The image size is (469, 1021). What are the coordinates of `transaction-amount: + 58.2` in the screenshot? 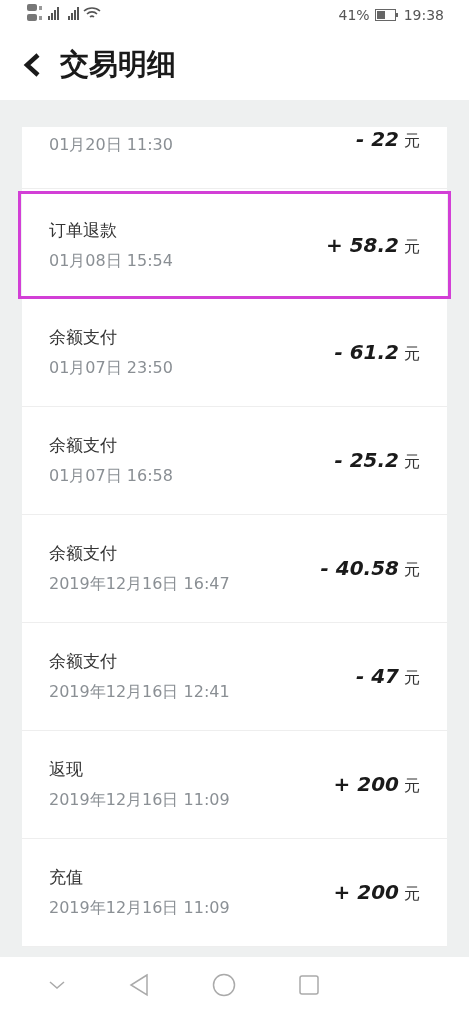 It's located at (362, 244).